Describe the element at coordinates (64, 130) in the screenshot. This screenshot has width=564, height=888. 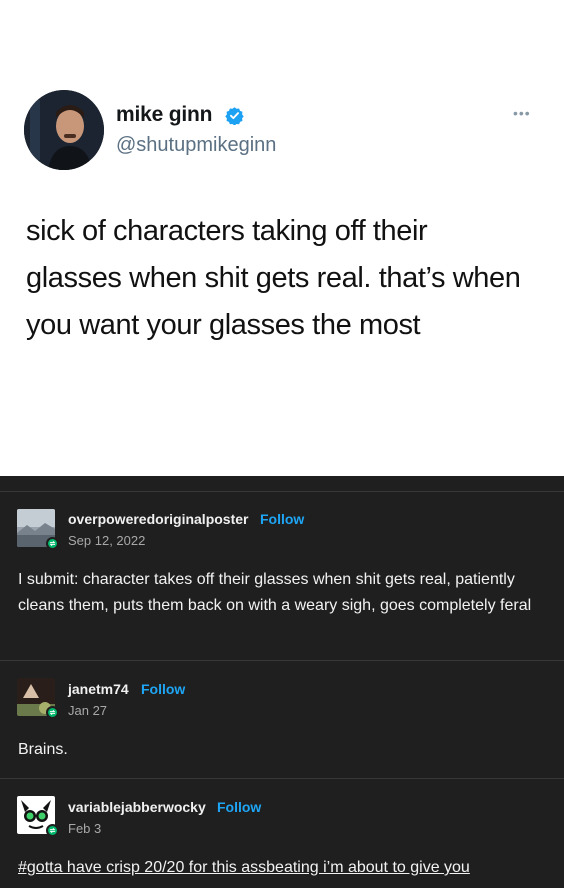
I see `author-avatar` at that location.